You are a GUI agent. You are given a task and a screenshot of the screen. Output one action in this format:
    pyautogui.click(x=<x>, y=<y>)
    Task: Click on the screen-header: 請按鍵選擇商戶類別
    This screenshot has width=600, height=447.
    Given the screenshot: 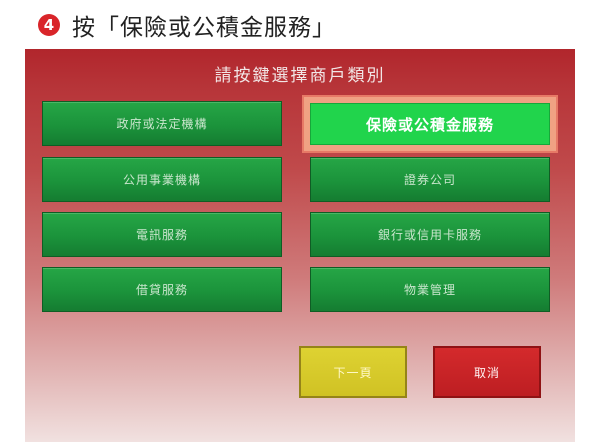 What is the action you would take?
    pyautogui.click(x=300, y=76)
    